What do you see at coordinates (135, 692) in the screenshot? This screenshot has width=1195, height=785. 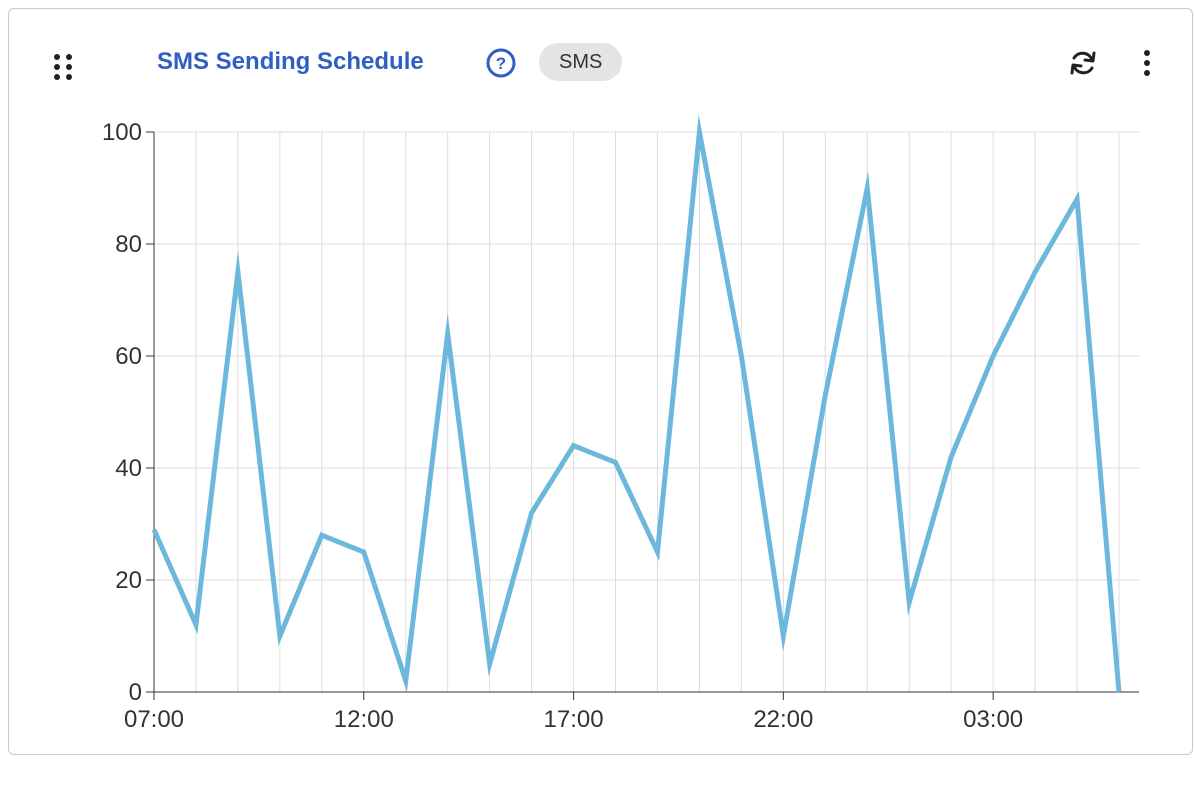 I see `y-tick-label: 0` at bounding box center [135, 692].